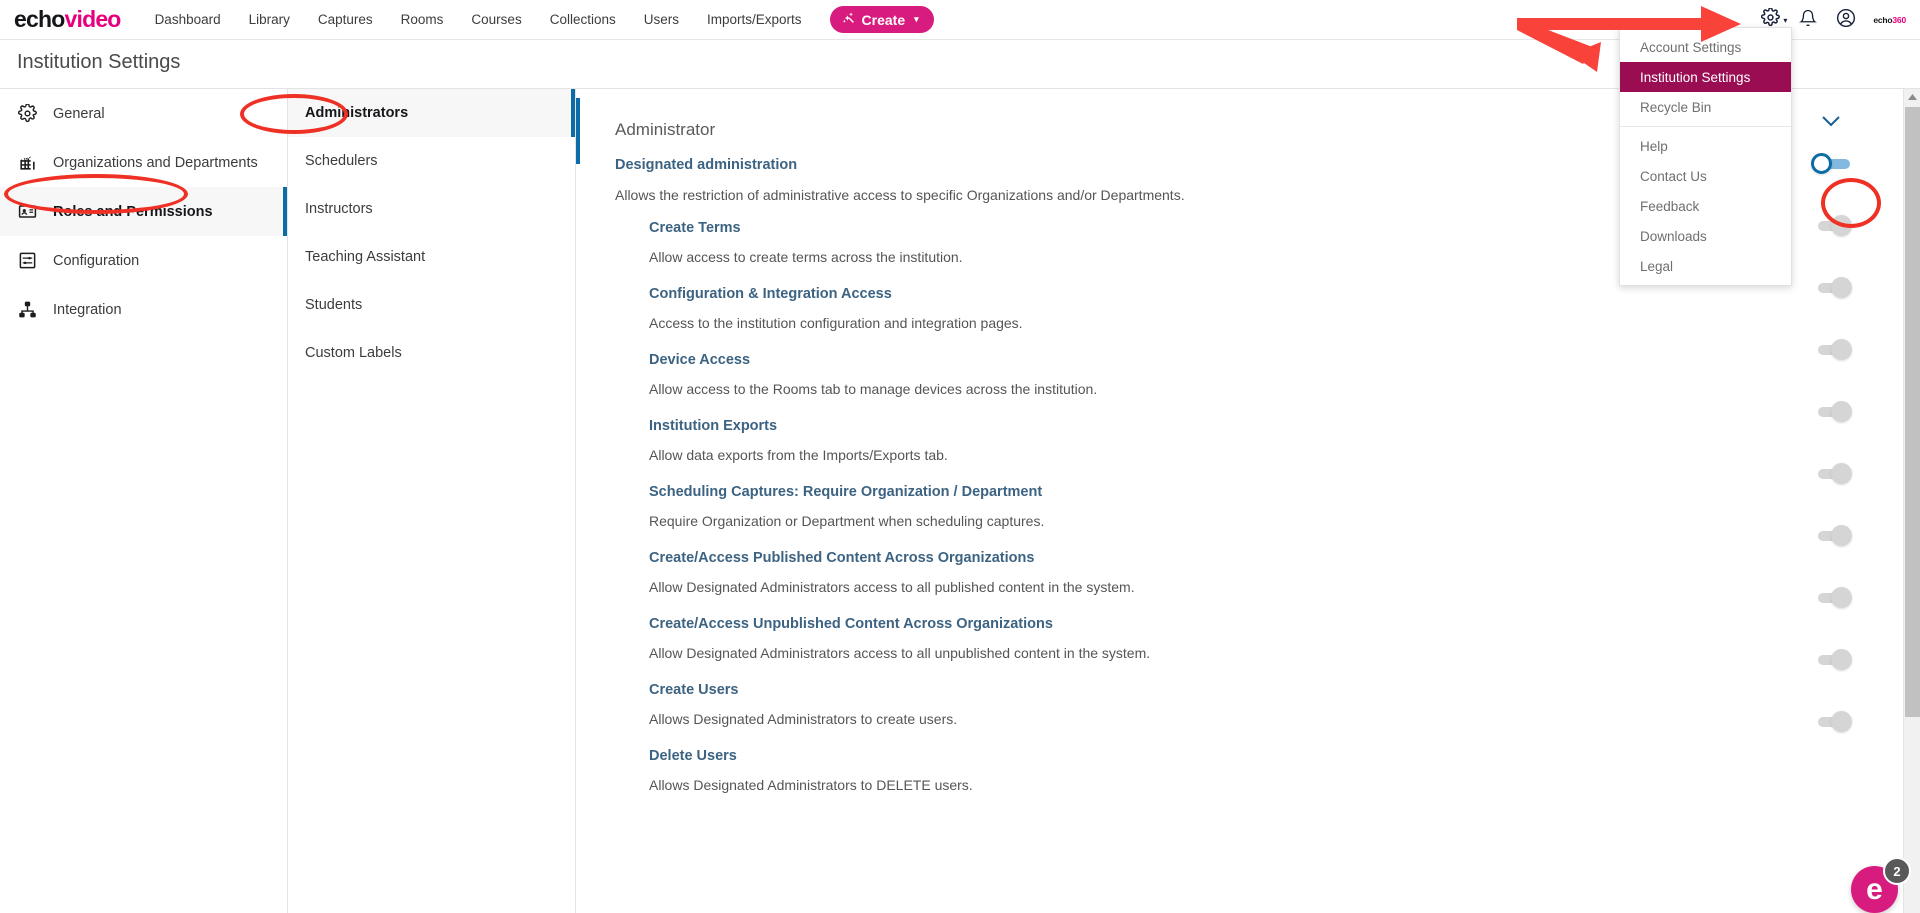 The height and width of the screenshot is (913, 1920). Describe the element at coordinates (188, 19) in the screenshot. I see `nav-link-dashboard: Dashboard` at that location.